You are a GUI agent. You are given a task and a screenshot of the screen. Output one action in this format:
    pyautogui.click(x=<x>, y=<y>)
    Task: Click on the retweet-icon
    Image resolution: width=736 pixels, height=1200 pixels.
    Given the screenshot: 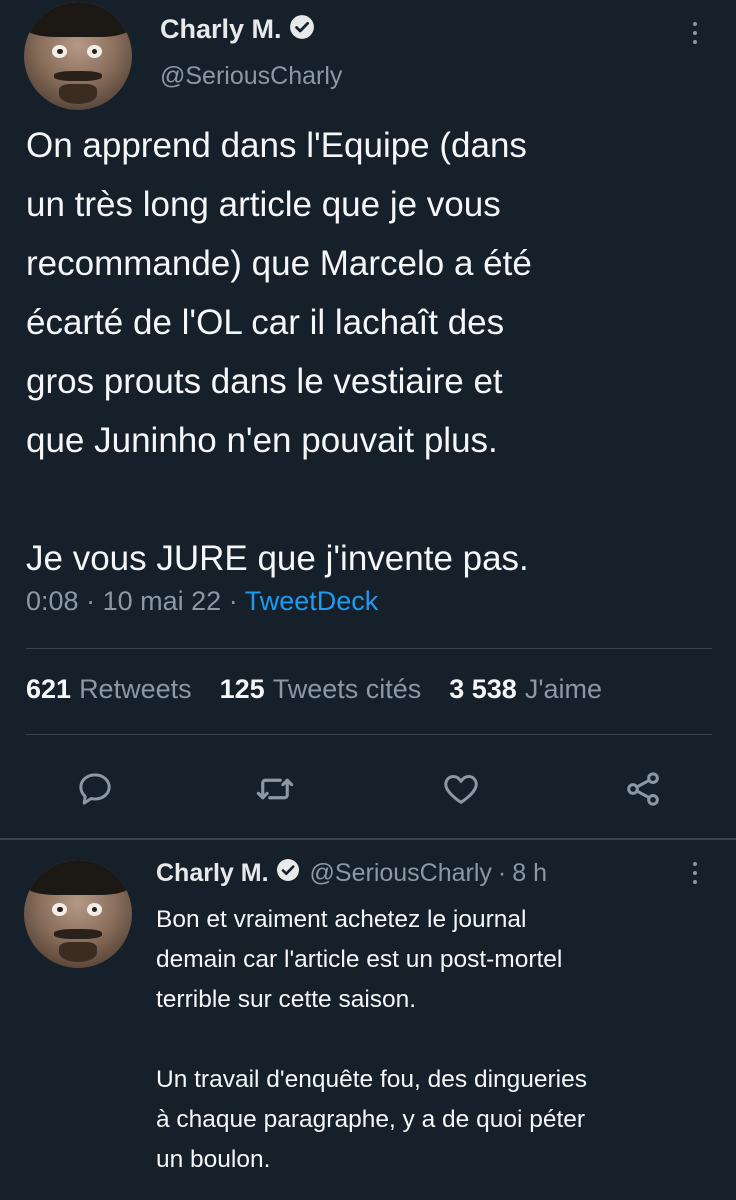 What is the action you would take?
    pyautogui.click(x=275, y=789)
    